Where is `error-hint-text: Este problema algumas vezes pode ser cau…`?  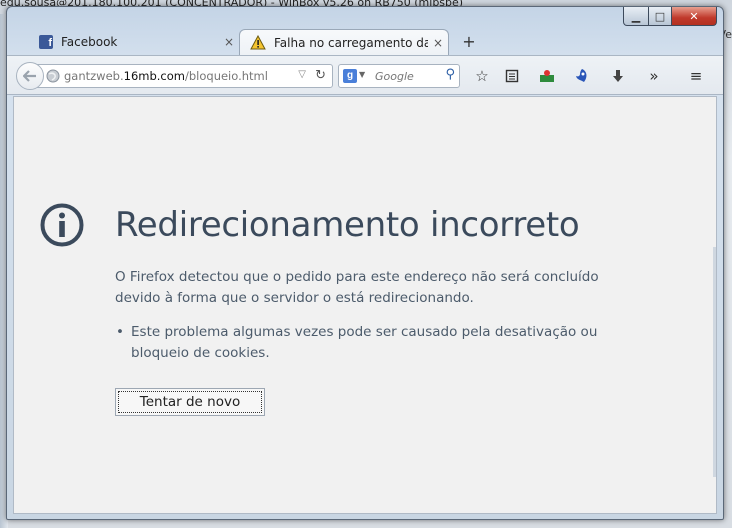 error-hint-text: Este problema algumas vezes pode ser cau… is located at coordinates (364, 342).